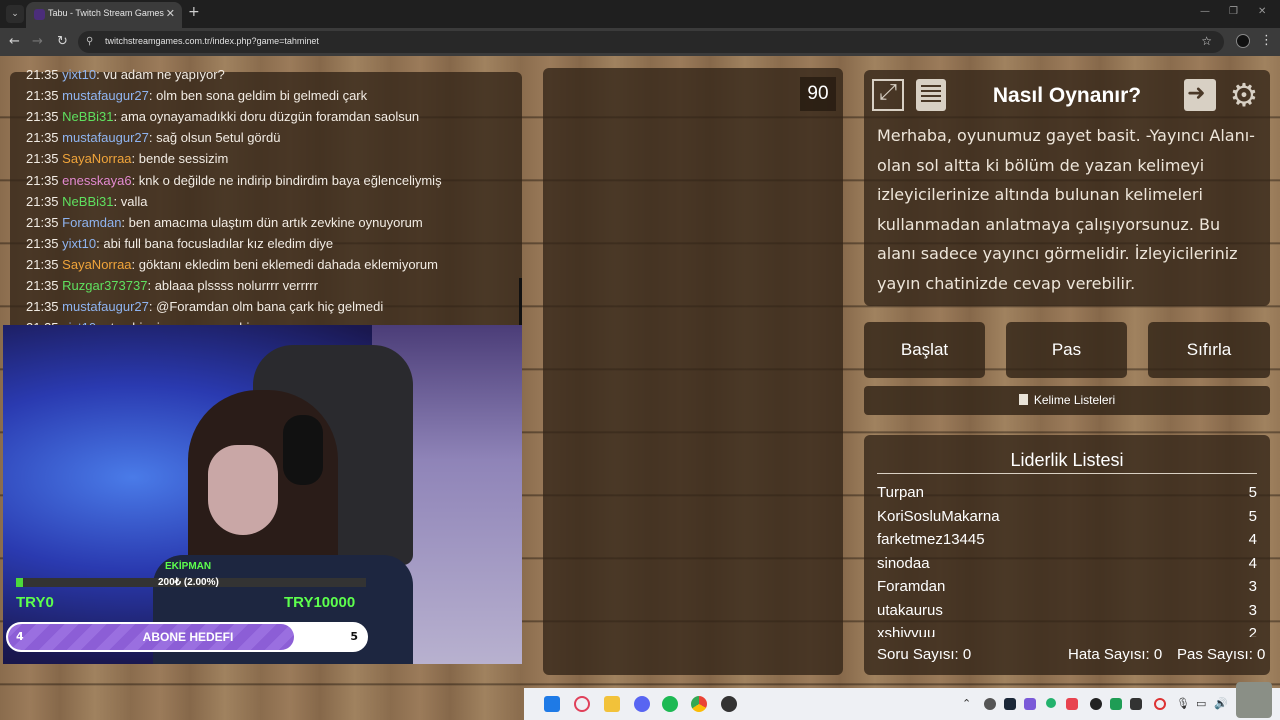 This screenshot has width=1280, height=720. What do you see at coordinates (89, 41) in the screenshot?
I see `site-info-icon: ⚲` at bounding box center [89, 41].